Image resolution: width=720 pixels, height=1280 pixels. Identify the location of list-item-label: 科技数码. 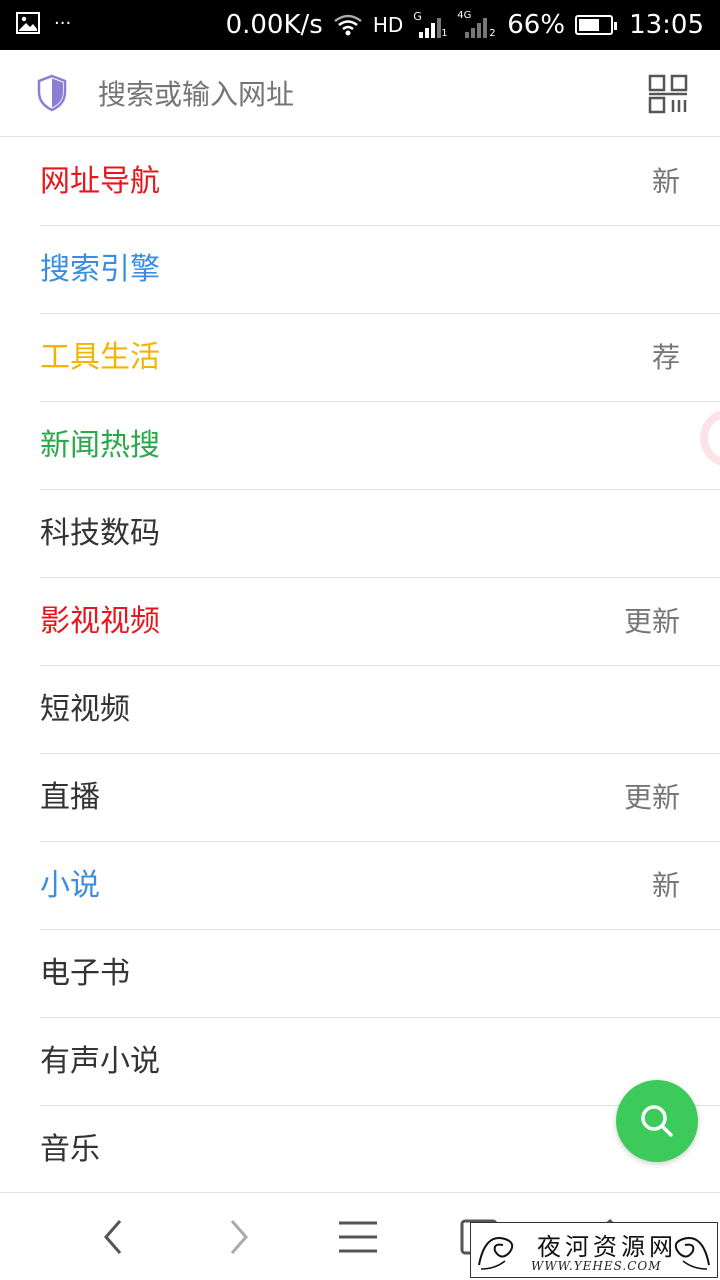
(100, 533).